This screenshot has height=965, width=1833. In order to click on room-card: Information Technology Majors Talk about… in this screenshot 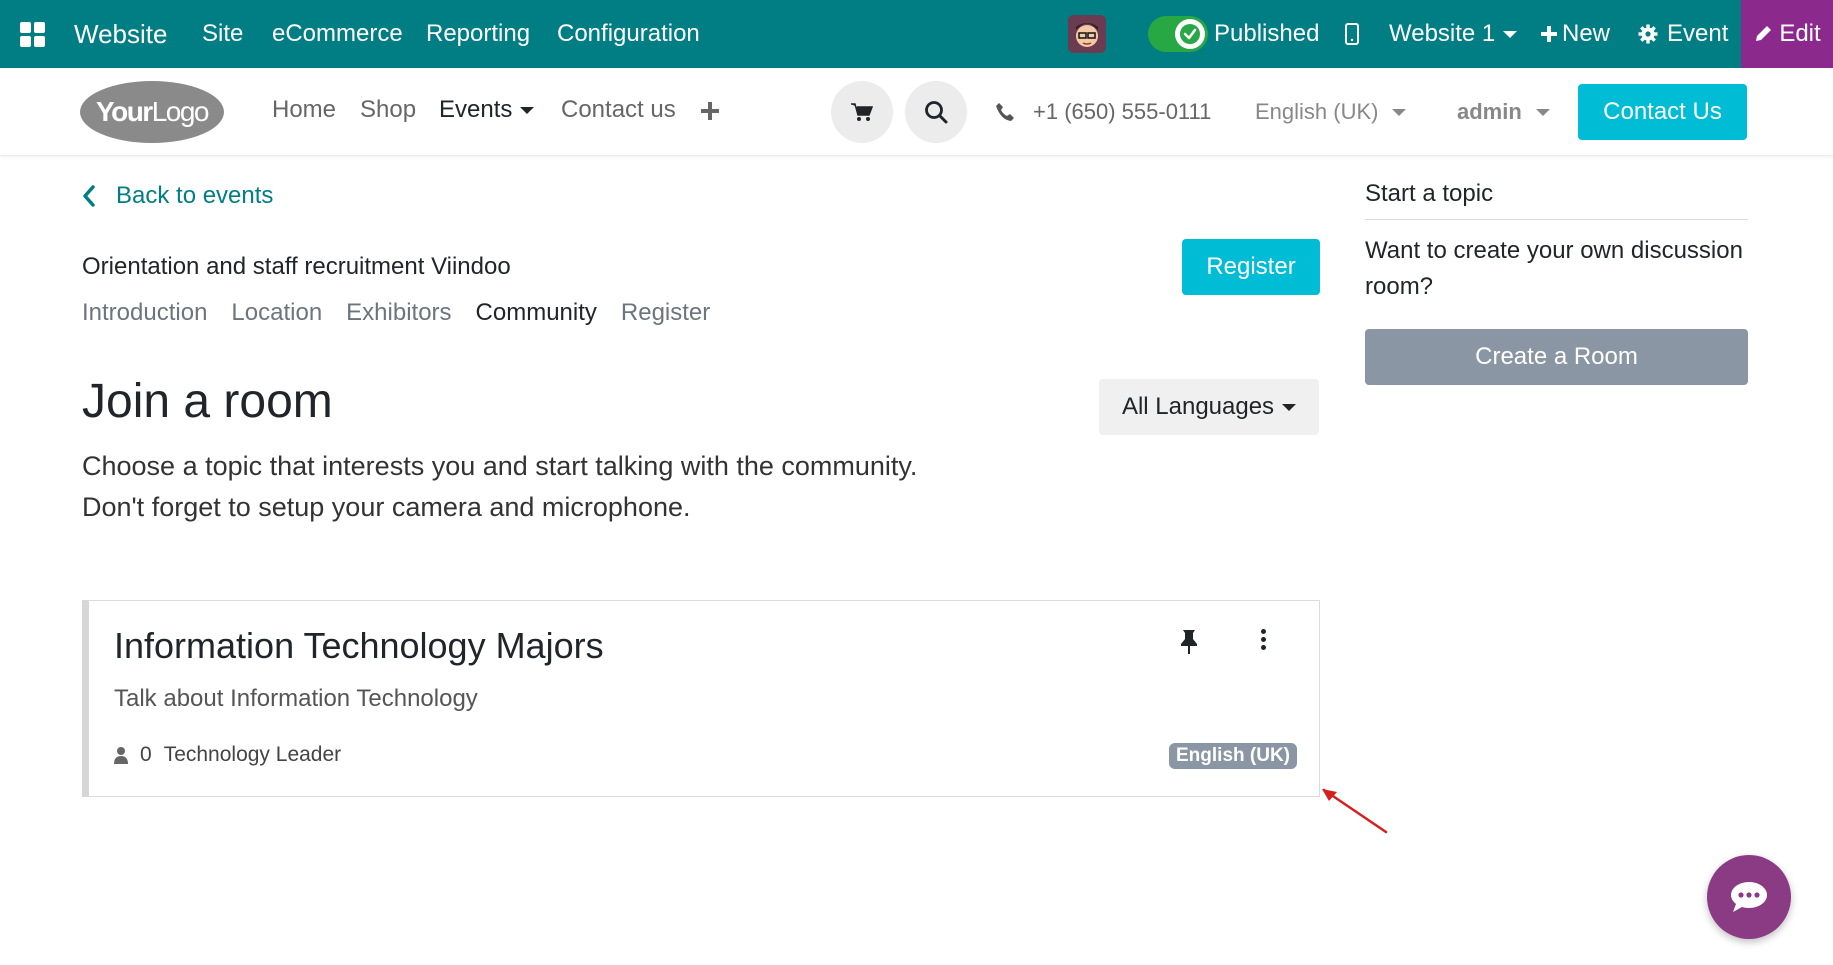, I will do `click(701, 698)`.